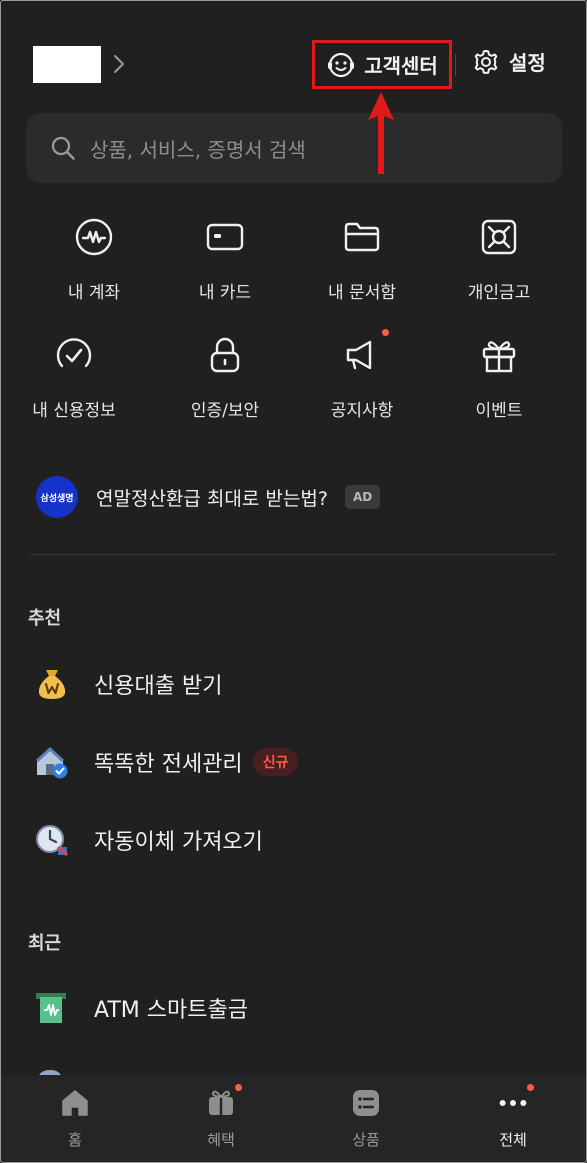 The image size is (587, 1163). I want to click on search-placeholder: 상품, 서비스, 증명서 검색, so click(198, 149).